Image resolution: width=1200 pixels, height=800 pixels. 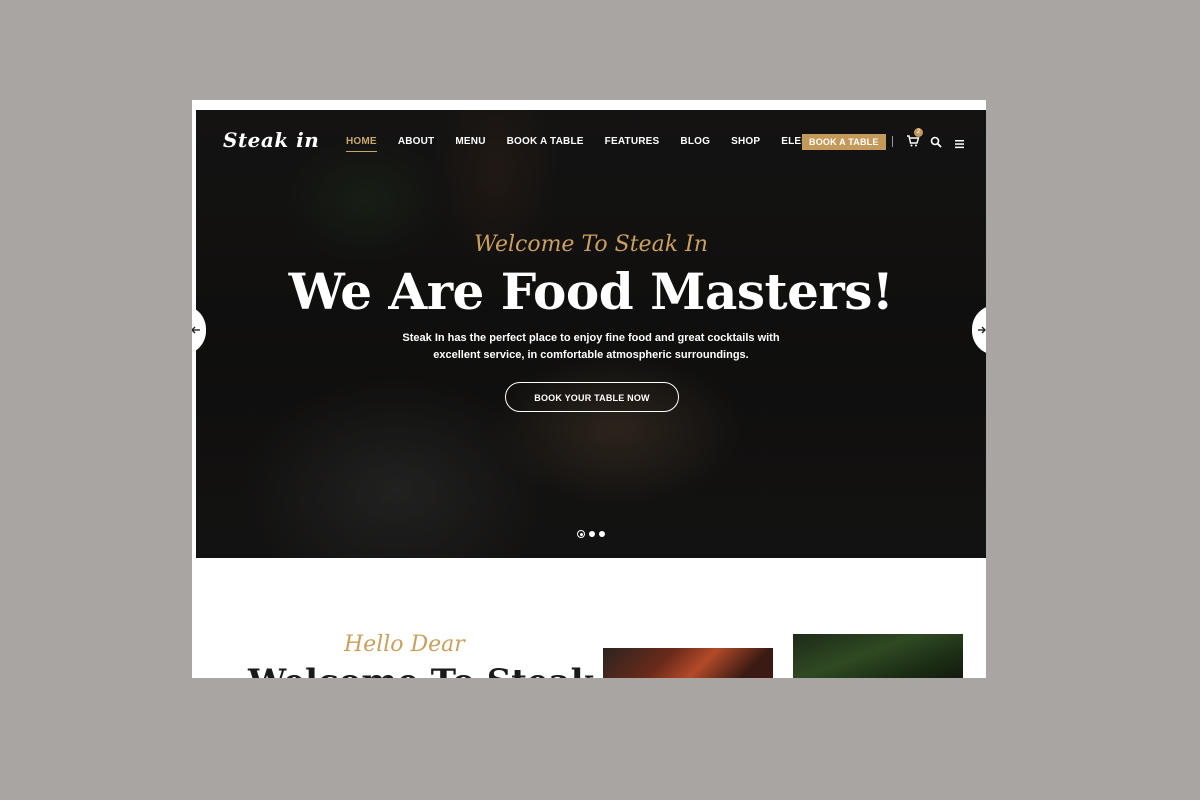 What do you see at coordinates (271, 140) in the screenshot?
I see `site-logo: Steak in` at bounding box center [271, 140].